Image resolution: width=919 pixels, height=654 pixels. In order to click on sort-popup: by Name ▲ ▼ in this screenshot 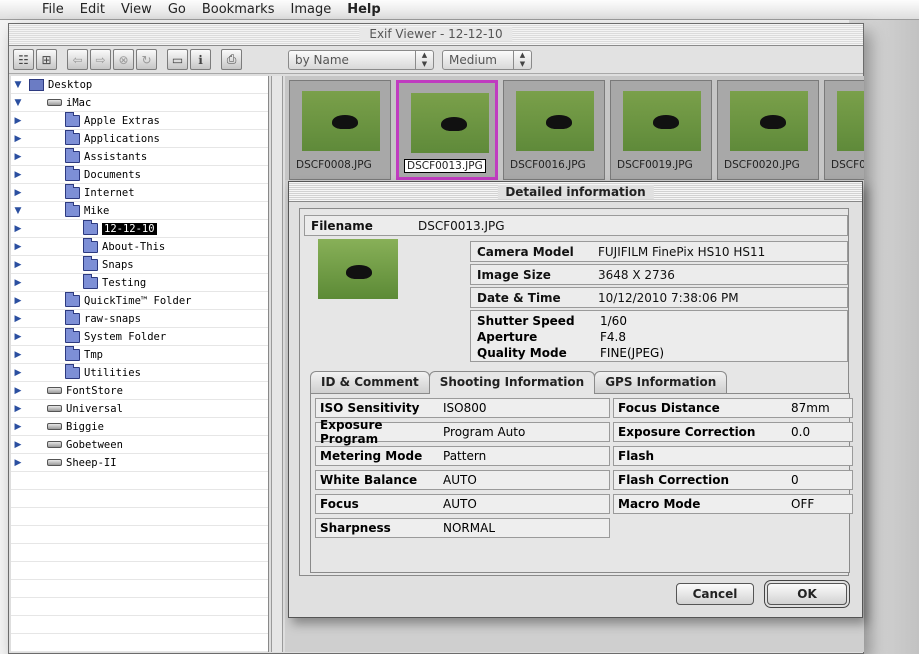, I will do `click(361, 59)`.